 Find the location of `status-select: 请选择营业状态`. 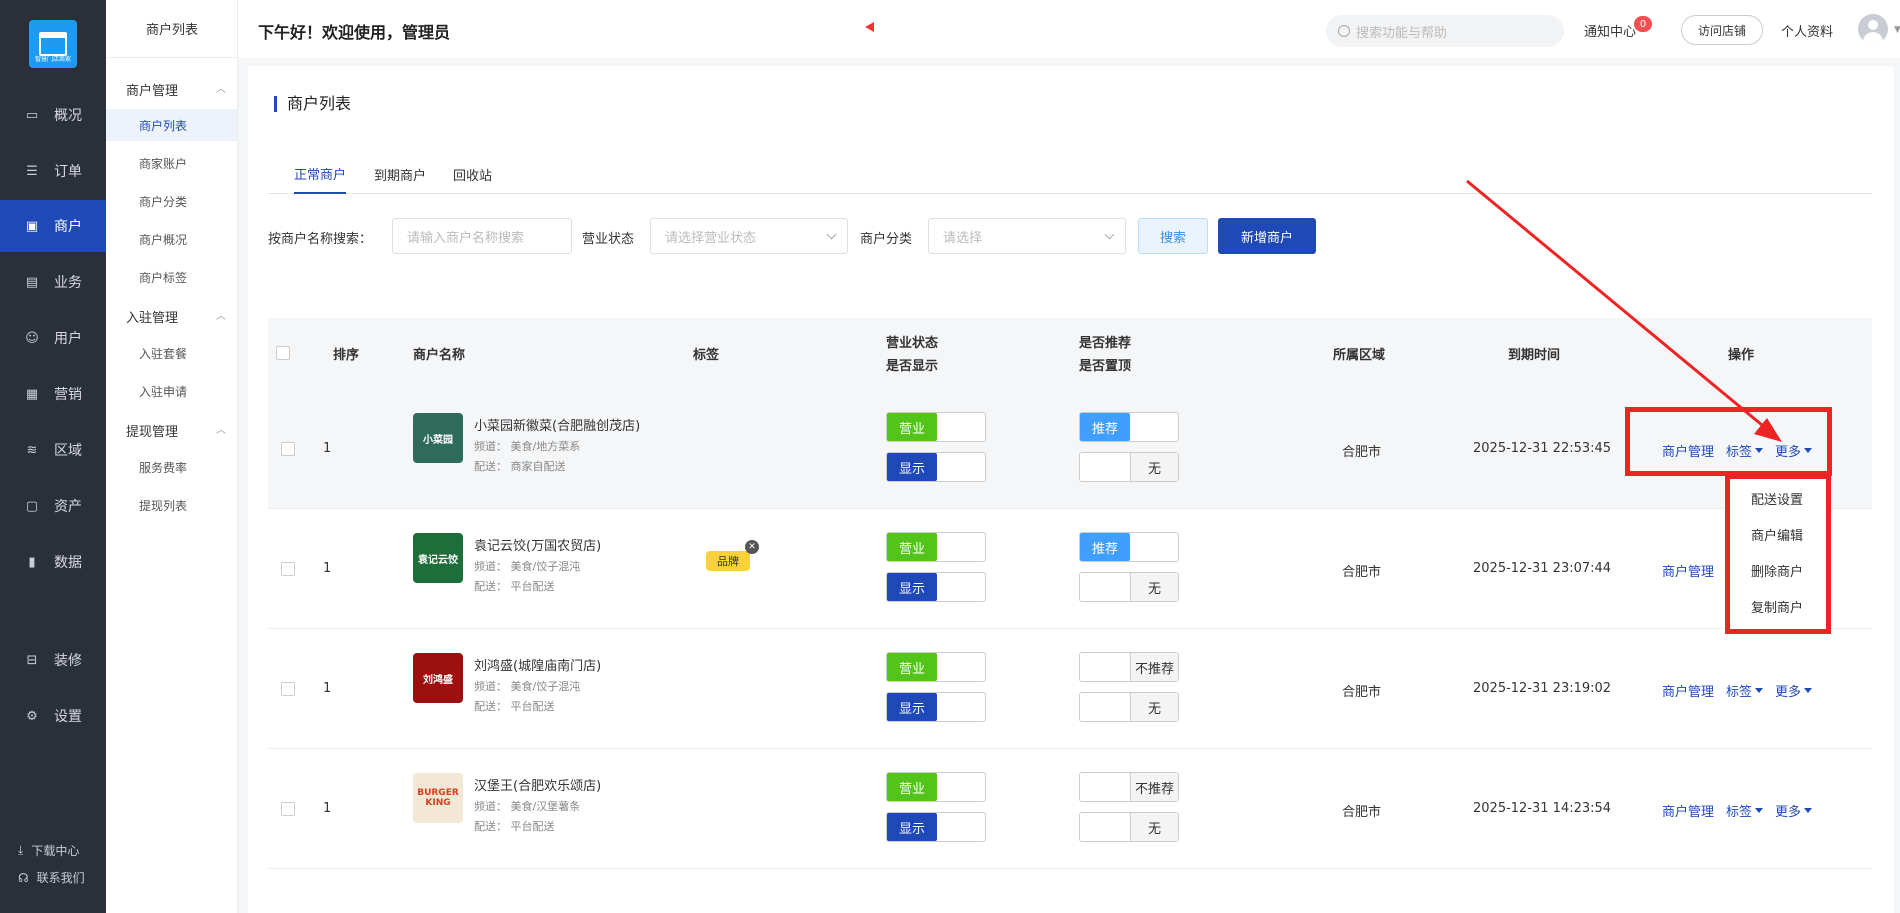

status-select: 请选择营业状态 is located at coordinates (749, 236).